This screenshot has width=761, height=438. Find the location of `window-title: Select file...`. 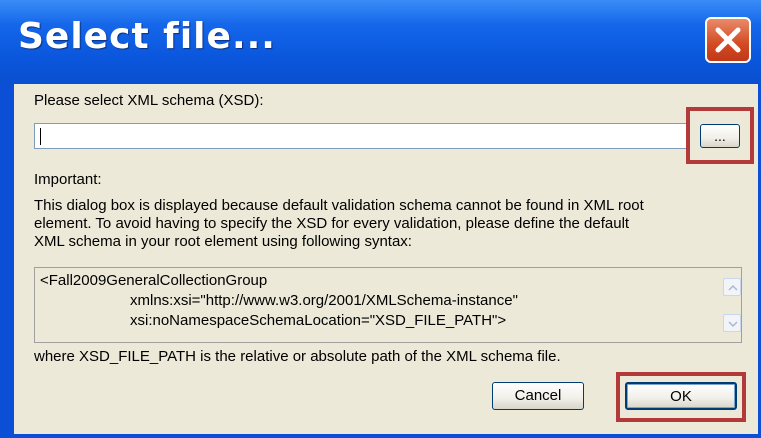

window-title: Select file... is located at coordinates (147, 36).